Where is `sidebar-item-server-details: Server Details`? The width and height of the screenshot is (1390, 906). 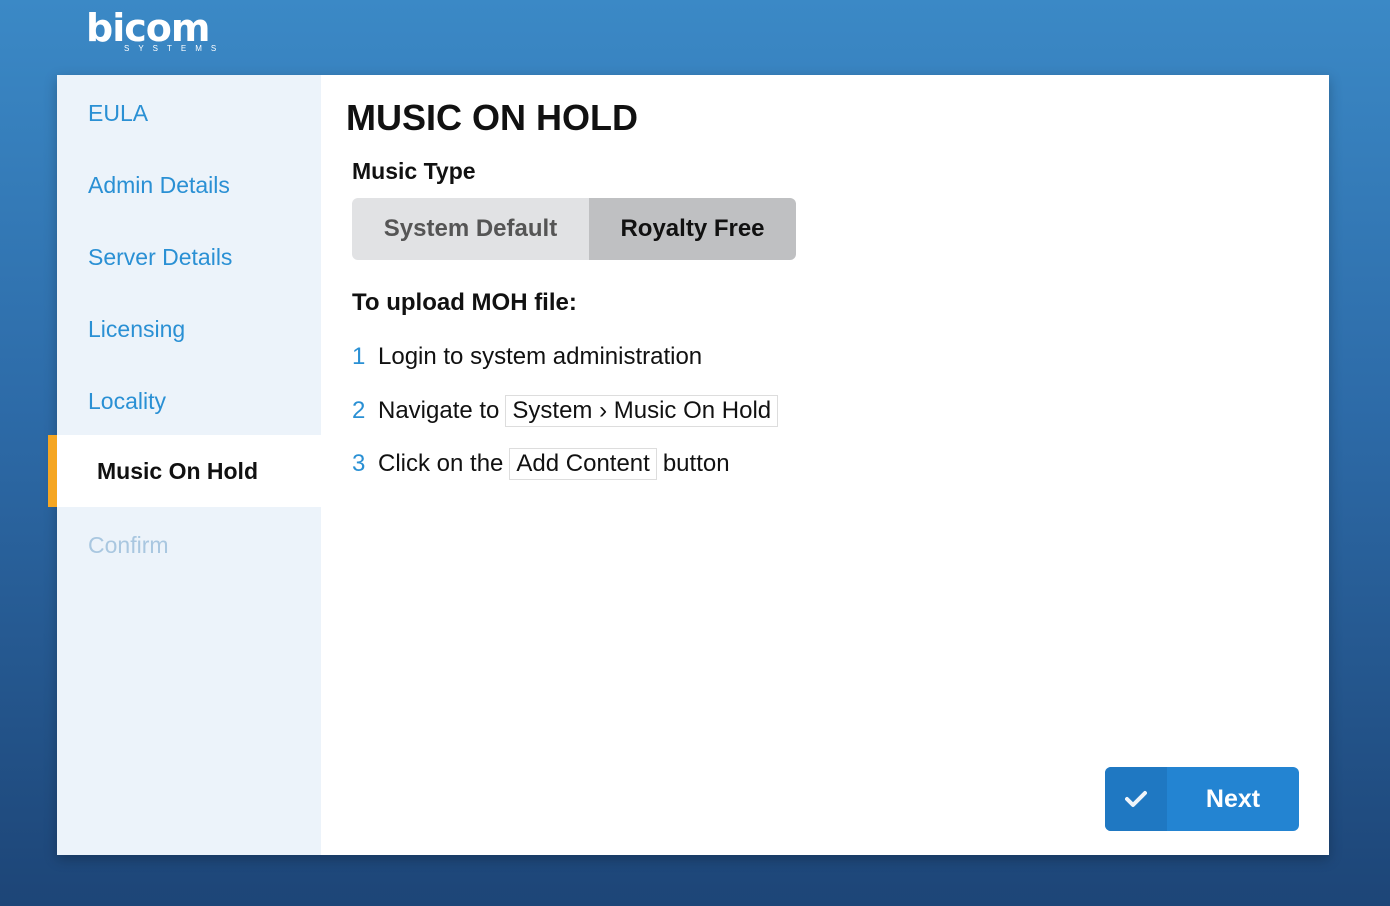
sidebar-item-server-details: Server Details is located at coordinates (189, 257).